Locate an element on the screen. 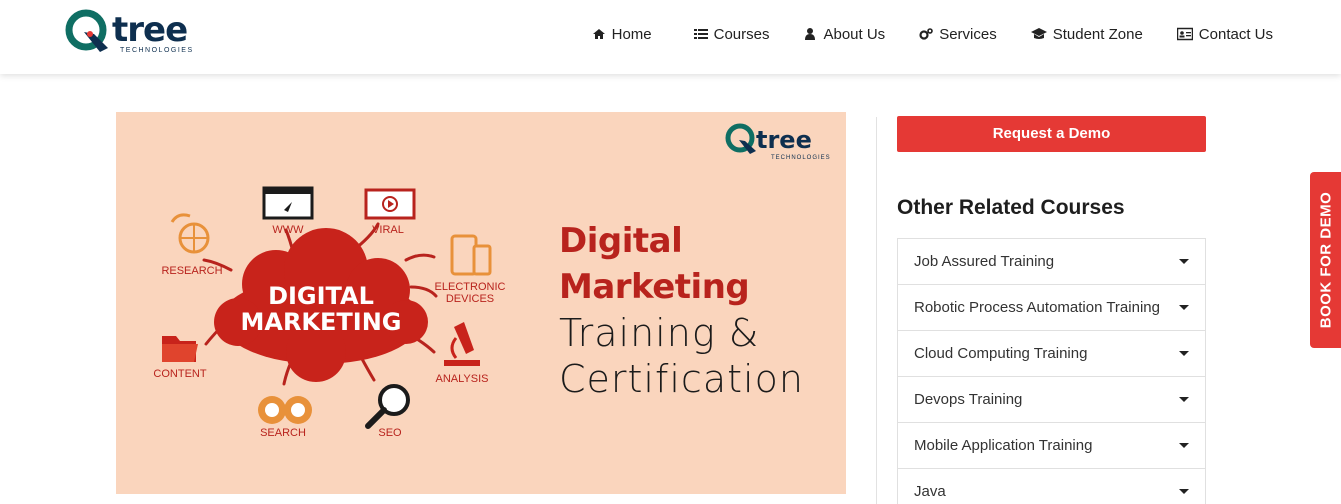 Image resolution: width=1341 pixels, height=504 pixels. list-icon is located at coordinates (700, 34).